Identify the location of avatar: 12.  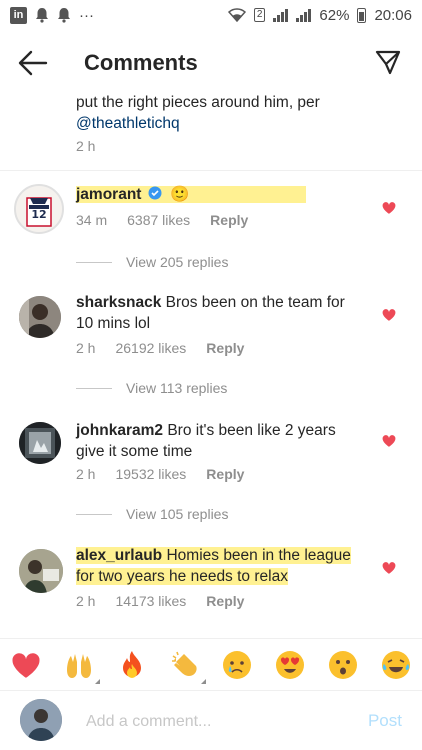
(39, 209).